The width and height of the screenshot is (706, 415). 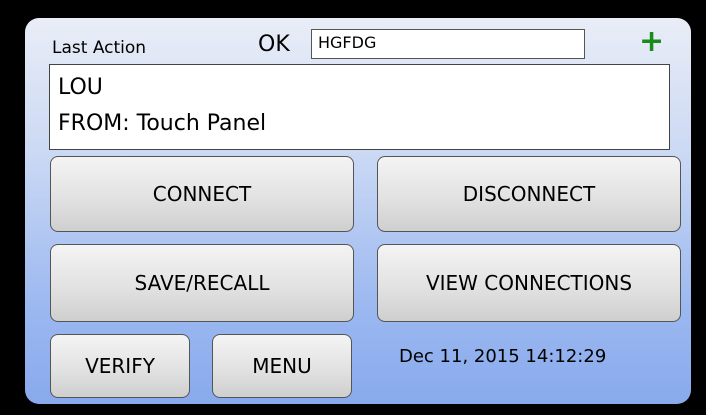 I want to click on last-action-label: Last Action, so click(x=99, y=48).